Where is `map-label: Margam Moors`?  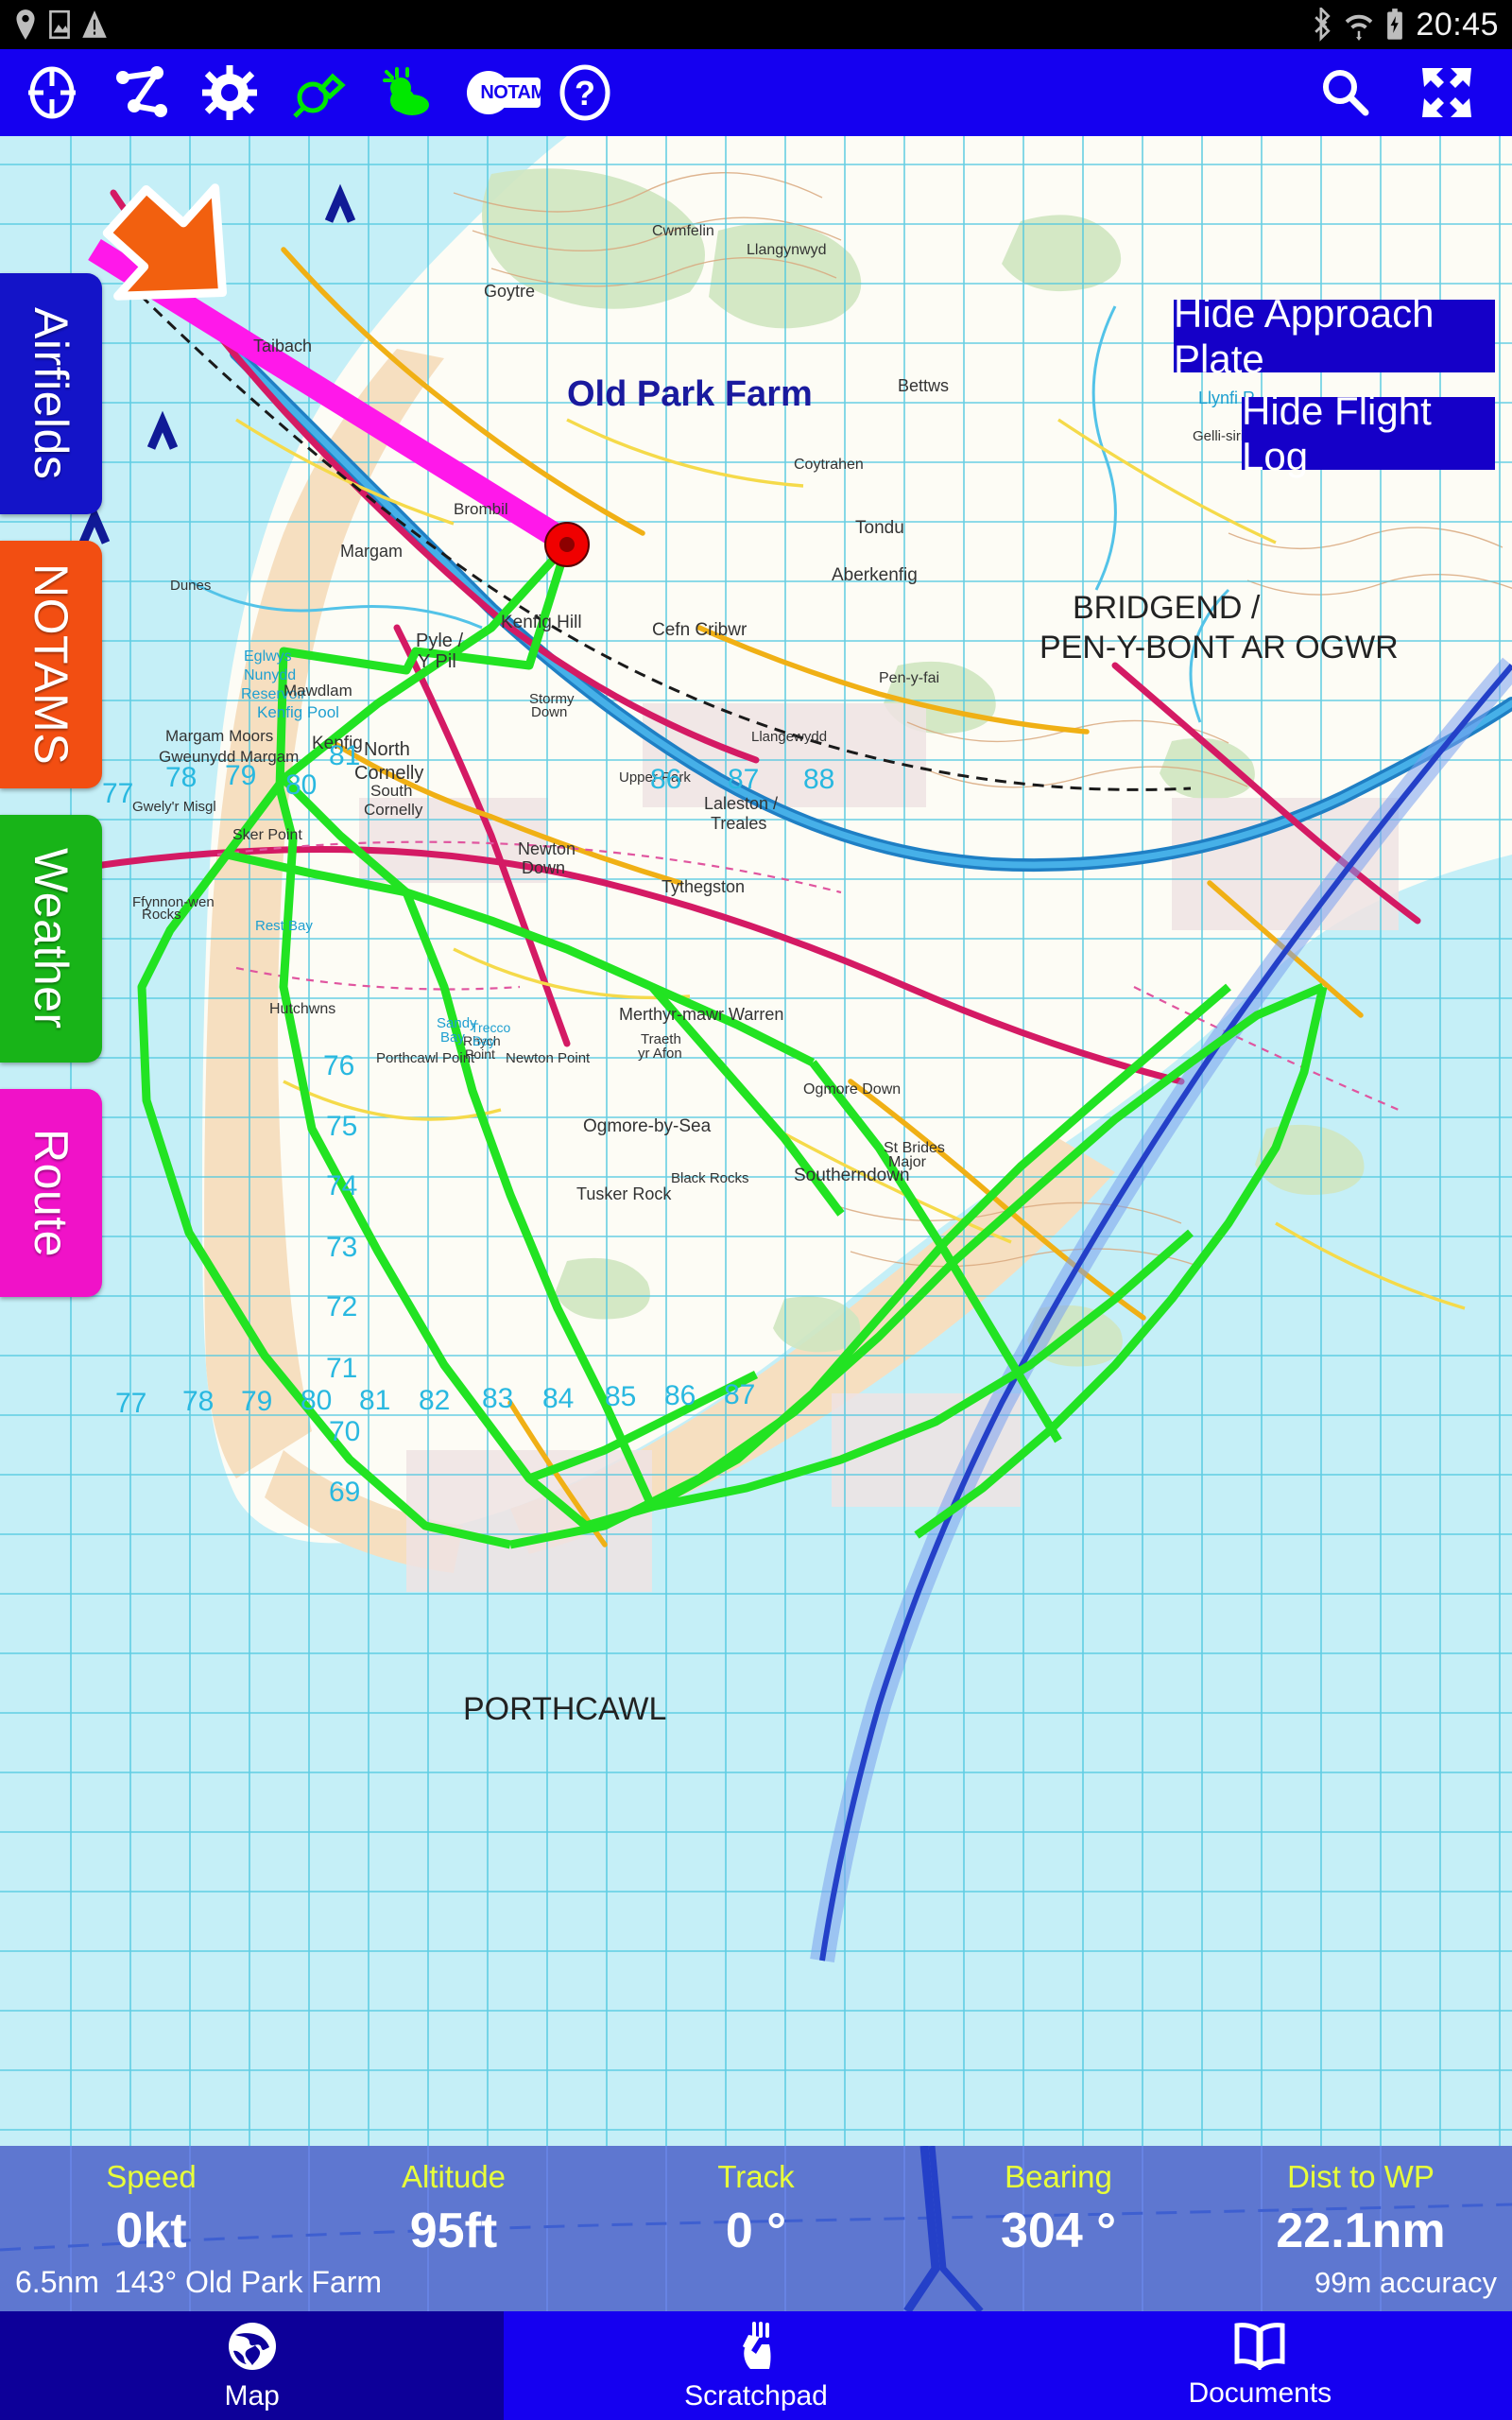
map-label: Margam Moors is located at coordinates (219, 736).